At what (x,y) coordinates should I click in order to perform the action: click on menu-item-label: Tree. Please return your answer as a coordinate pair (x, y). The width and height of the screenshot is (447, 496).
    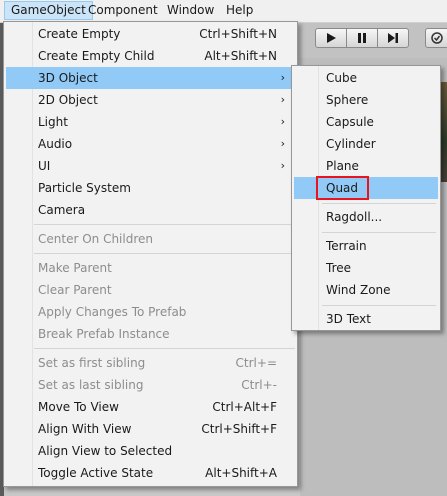
    Looking at the image, I should click on (339, 268).